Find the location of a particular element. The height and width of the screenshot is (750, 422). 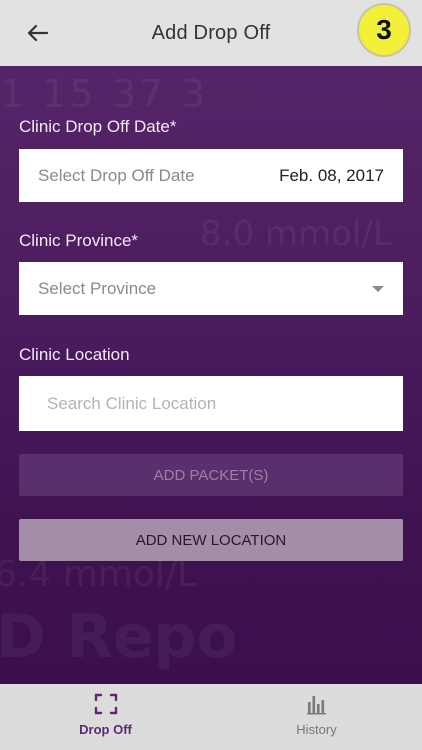

arrow-left-icon is located at coordinates (37, 33).